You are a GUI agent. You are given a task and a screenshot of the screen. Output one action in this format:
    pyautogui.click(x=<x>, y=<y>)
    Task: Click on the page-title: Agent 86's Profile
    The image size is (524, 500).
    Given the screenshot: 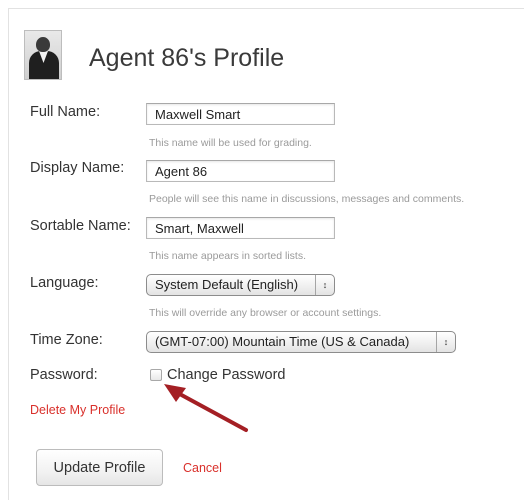 What is the action you would take?
    pyautogui.click(x=187, y=58)
    